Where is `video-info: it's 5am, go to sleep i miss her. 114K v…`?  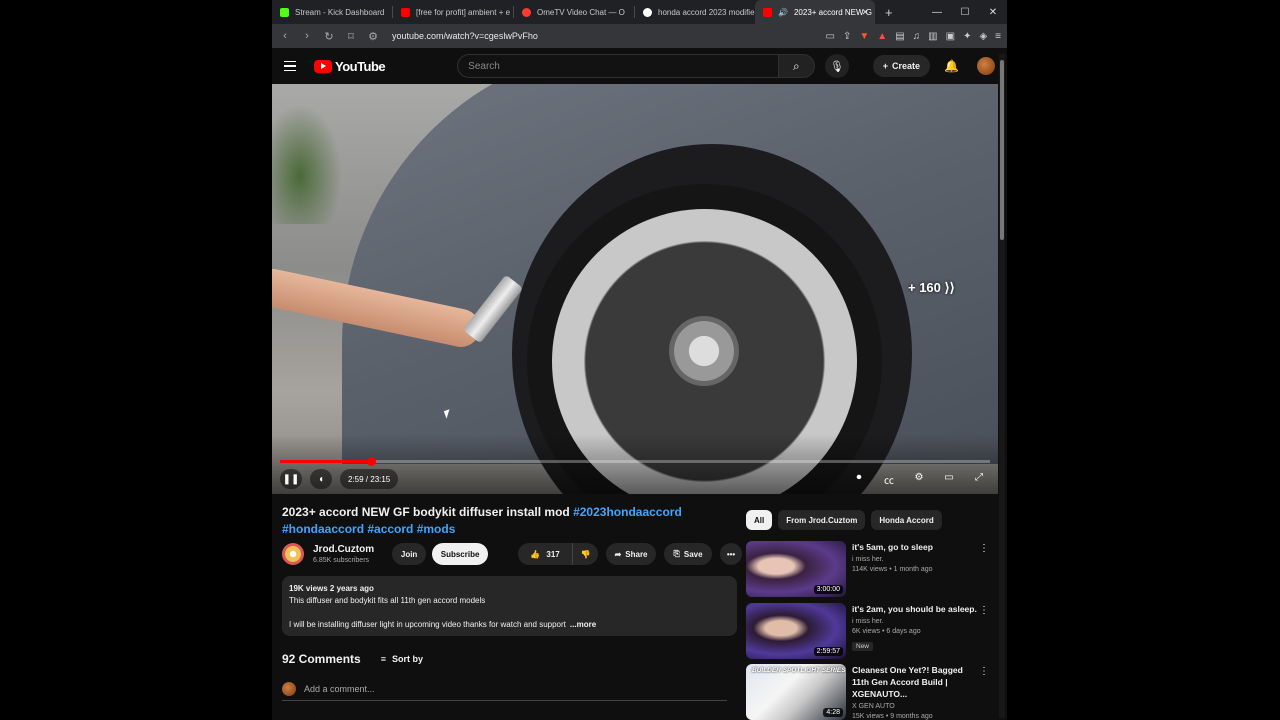 video-info: it's 5am, go to sleep i miss her. 114K v… is located at coordinates (914, 557).